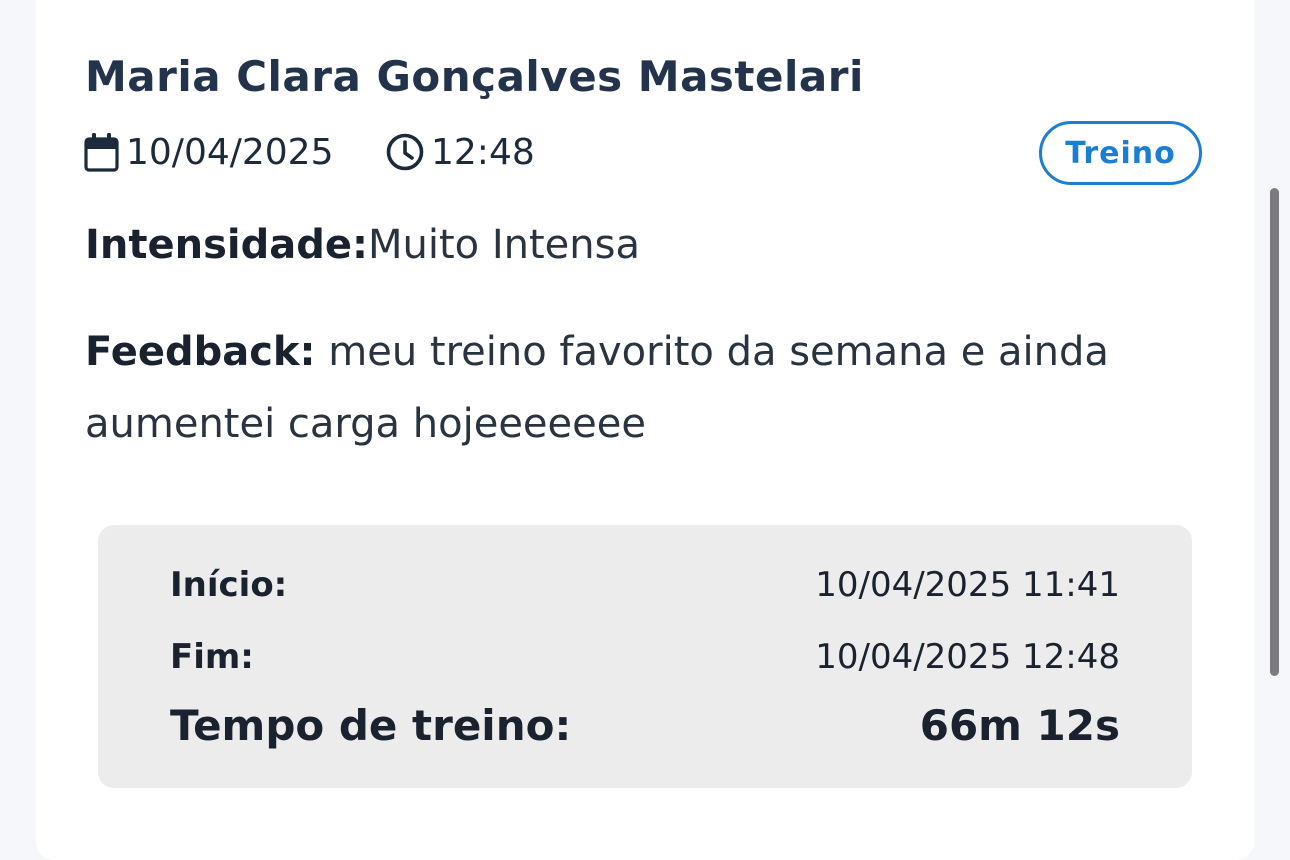 The height and width of the screenshot is (860, 1290). I want to click on end-value: 10/04/2025 12:48, so click(967, 657).